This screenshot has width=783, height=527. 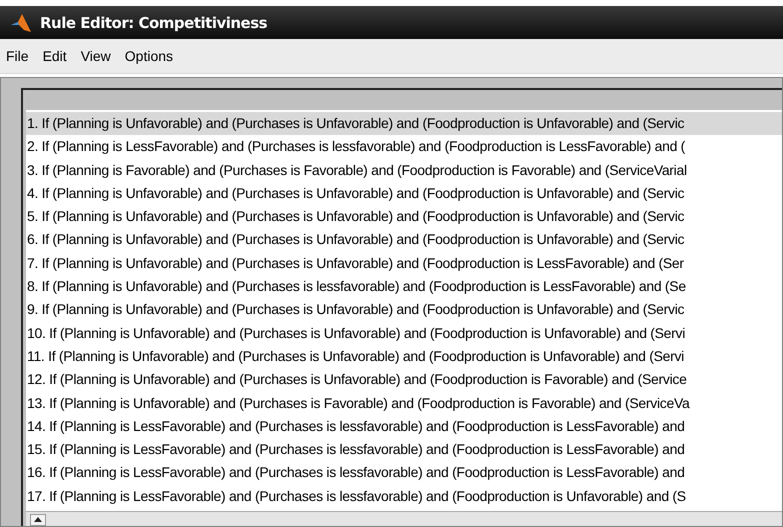 What do you see at coordinates (404, 356) in the screenshot?
I see `rule-row: 11. If (Planning is Unfavorable) and (Purchases is Unfavorable) and (Foodproduction is Unfavorable) and (Servi` at bounding box center [404, 356].